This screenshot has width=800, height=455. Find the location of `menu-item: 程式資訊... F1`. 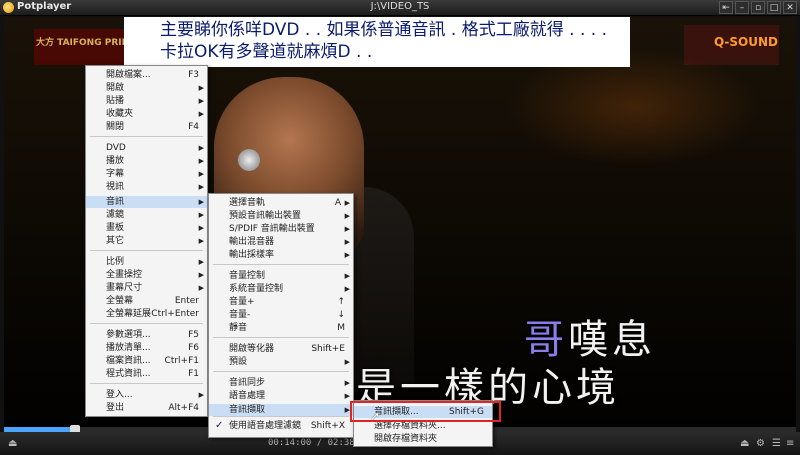

menu-item: 程式資訊... F1 is located at coordinates (146, 374).